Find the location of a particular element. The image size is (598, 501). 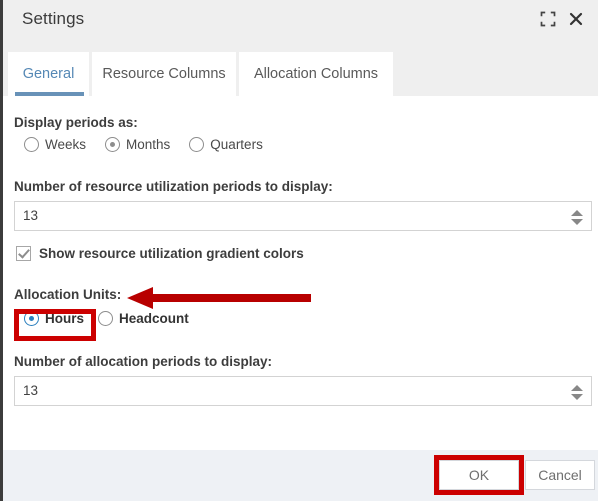

allocation-units-radio-group: Hours Headcount is located at coordinates (106, 318).